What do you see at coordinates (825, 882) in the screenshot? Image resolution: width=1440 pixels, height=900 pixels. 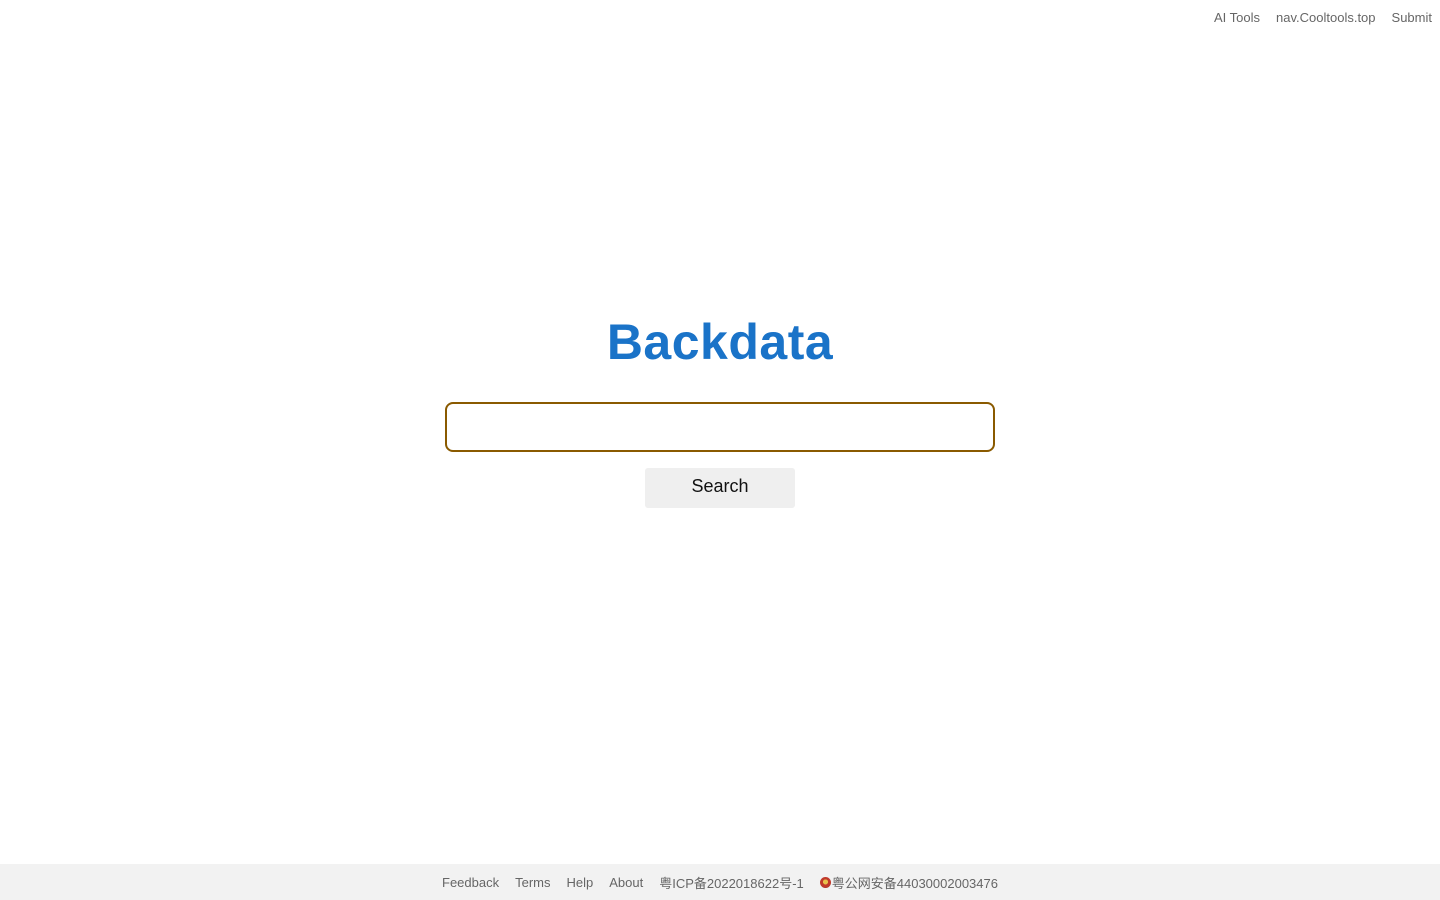 I see `police-badge-icon` at bounding box center [825, 882].